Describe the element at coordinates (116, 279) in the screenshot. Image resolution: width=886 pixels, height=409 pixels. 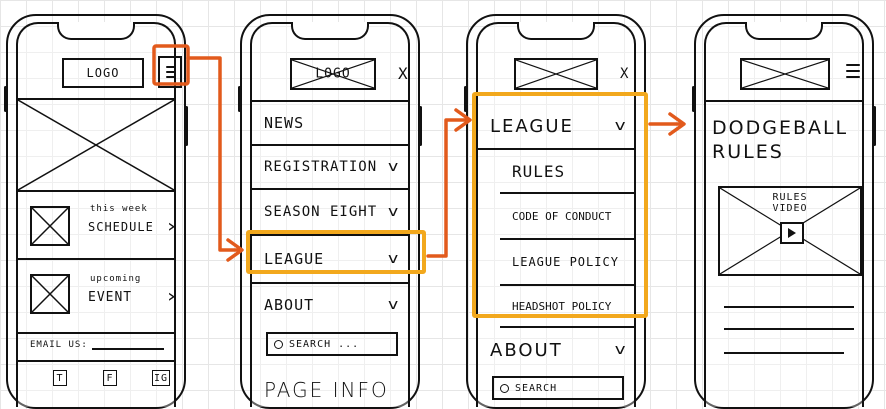
I see `event-caption: upcoming` at that location.